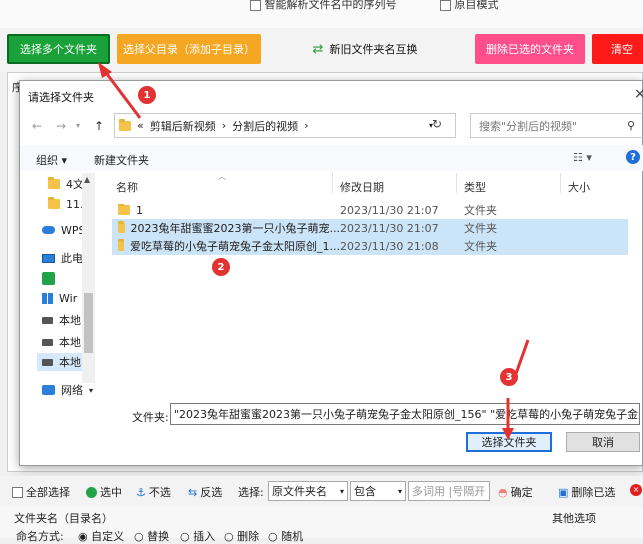 The height and width of the screenshot is (544, 643). I want to click on annotation-badge-3: 3, so click(509, 377).